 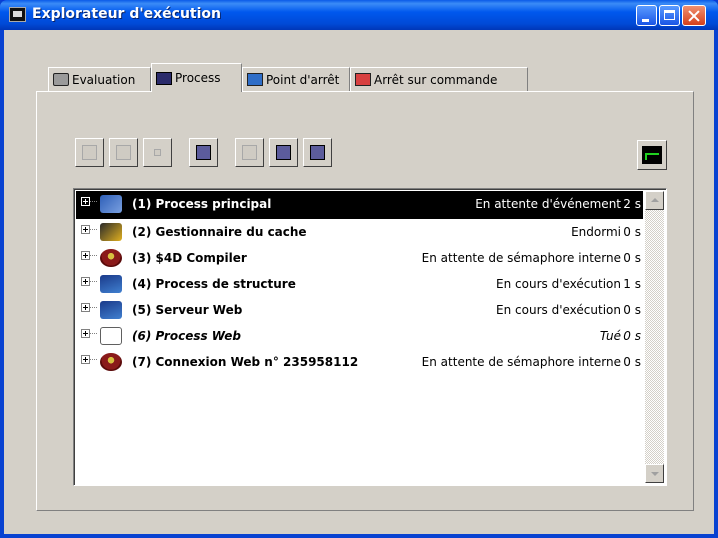 I want to click on pause-process-button, so click(x=123, y=152).